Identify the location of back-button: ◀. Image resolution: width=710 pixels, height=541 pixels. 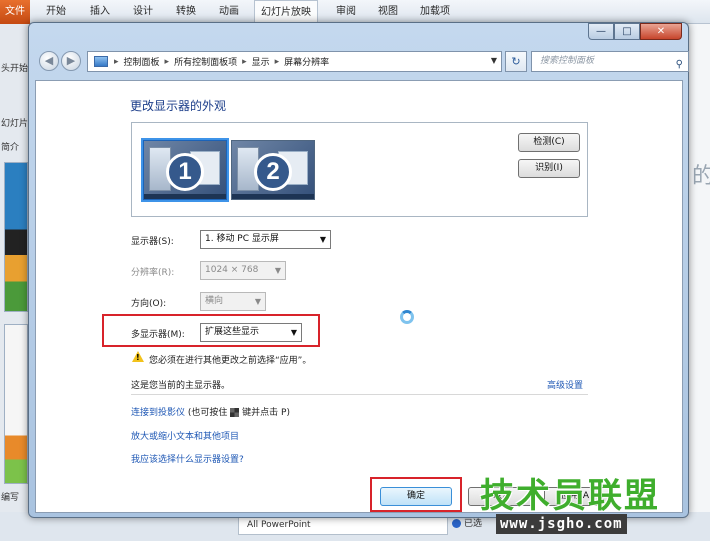
(49, 61).